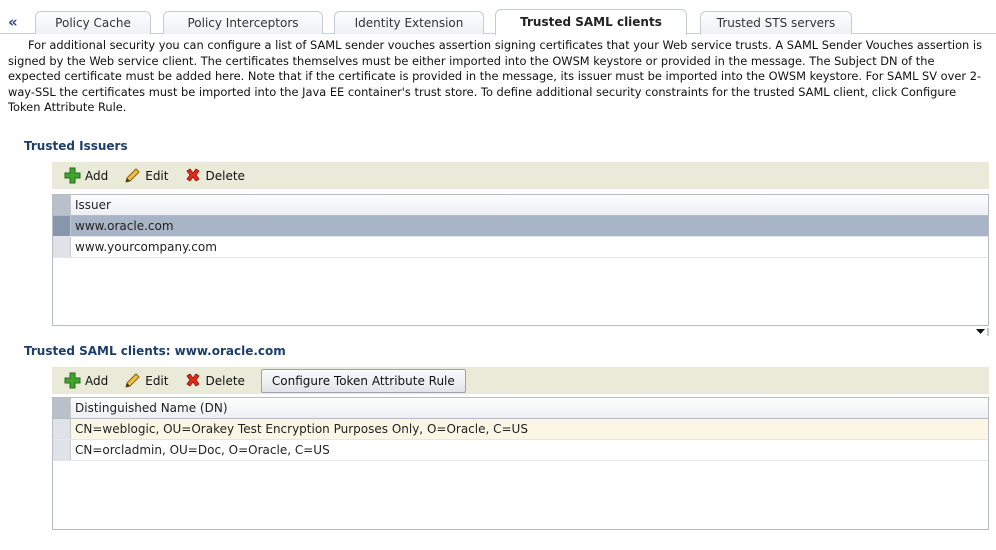 The height and width of the screenshot is (550, 996). What do you see at coordinates (146, 247) in the screenshot?
I see `issuer-cell: www.yourcompany.com` at bounding box center [146, 247].